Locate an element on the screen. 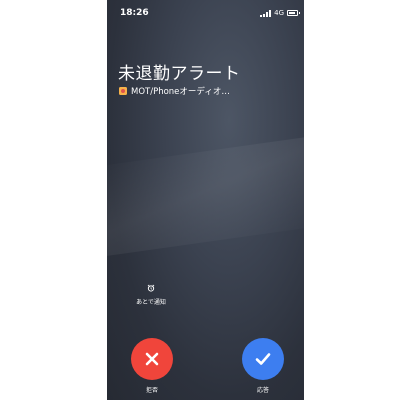 The image size is (400, 400). status-time: 18:26 is located at coordinates (134, 13).